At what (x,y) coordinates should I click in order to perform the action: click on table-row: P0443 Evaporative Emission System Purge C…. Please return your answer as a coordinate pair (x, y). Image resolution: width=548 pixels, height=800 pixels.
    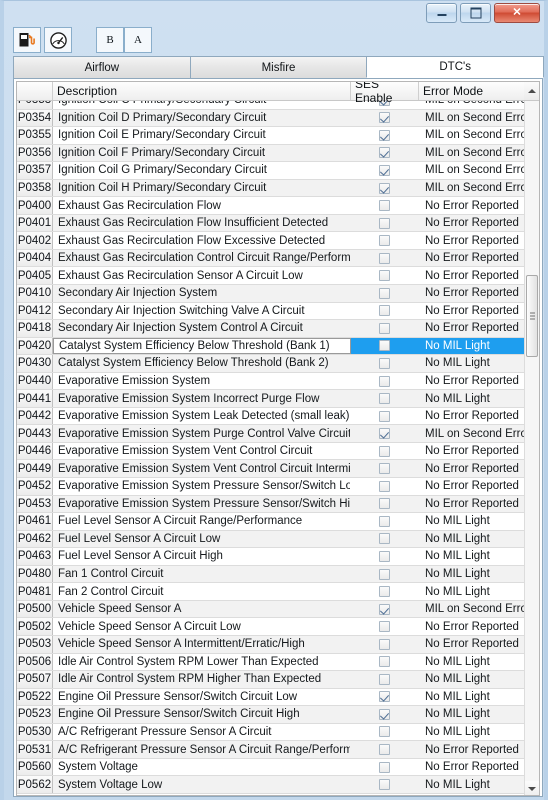
    Looking at the image, I should click on (270, 434).